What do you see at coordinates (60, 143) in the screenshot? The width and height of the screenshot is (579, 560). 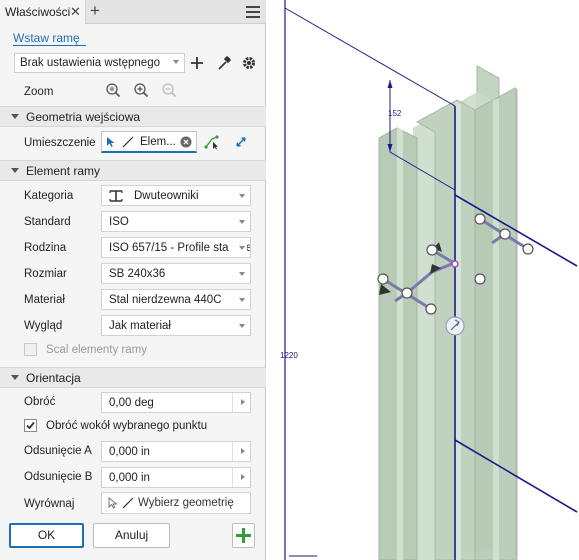 I see `placement-label: Umieszczenie` at bounding box center [60, 143].